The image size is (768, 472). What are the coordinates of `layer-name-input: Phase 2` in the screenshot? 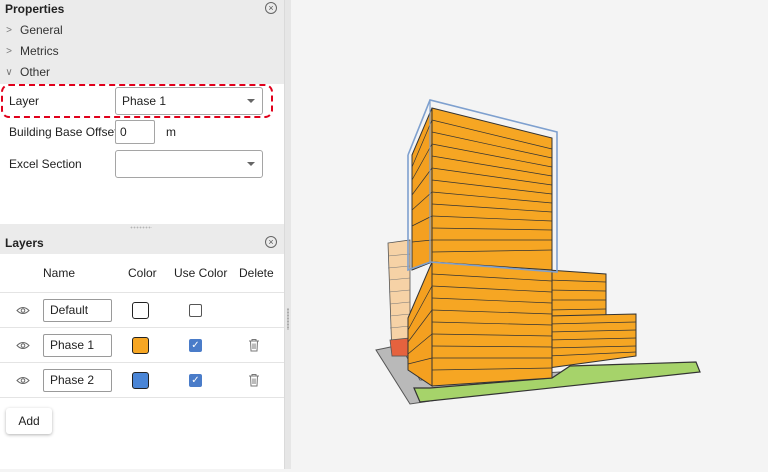 It's located at (77, 380).